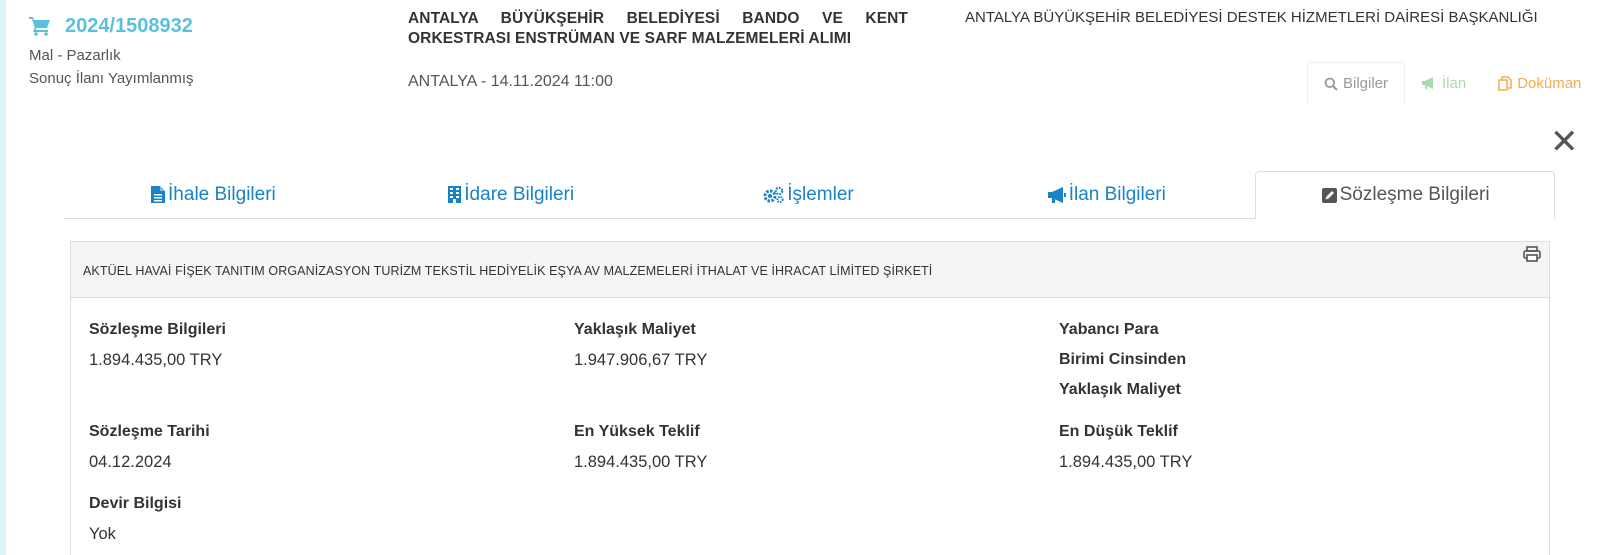  I want to click on tab-sozlesme-bilgileri: Sözleşme Bilgileri, so click(1405, 195).